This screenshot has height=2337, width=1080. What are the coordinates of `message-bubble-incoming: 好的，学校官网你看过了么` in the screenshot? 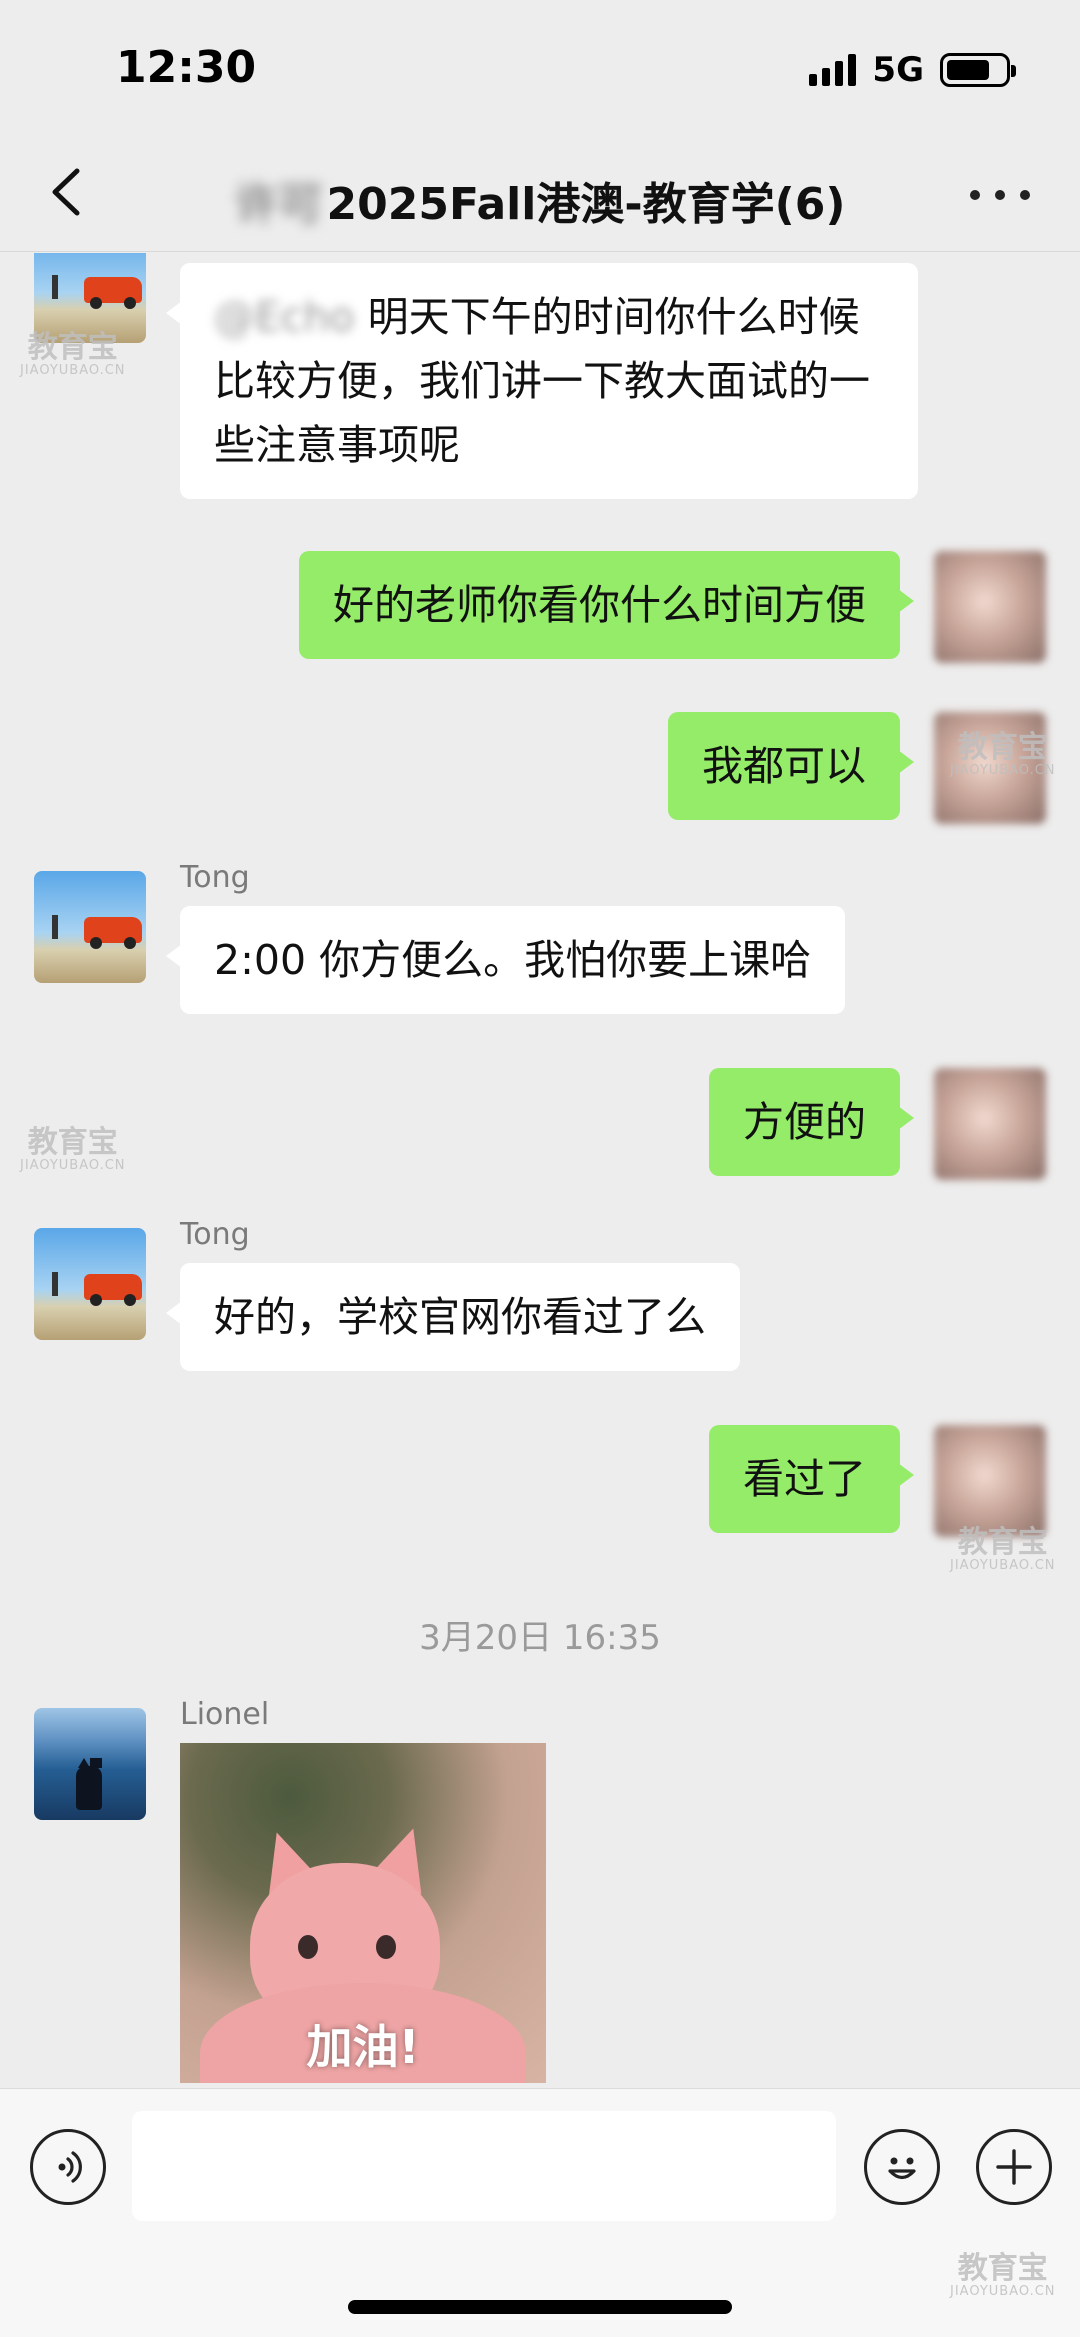 It's located at (453, 1317).